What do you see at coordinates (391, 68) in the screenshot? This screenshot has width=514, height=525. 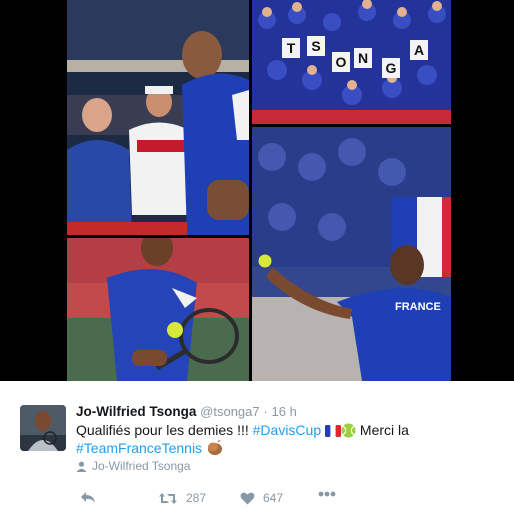 I see `sign-letter: G` at bounding box center [391, 68].